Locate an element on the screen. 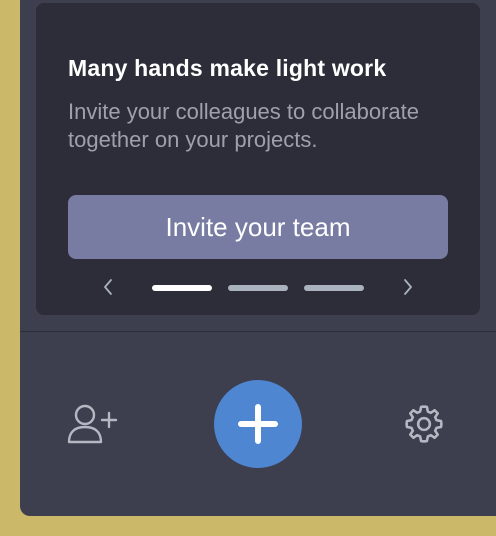 The height and width of the screenshot is (536, 496). chevron-right-icon is located at coordinates (408, 287).